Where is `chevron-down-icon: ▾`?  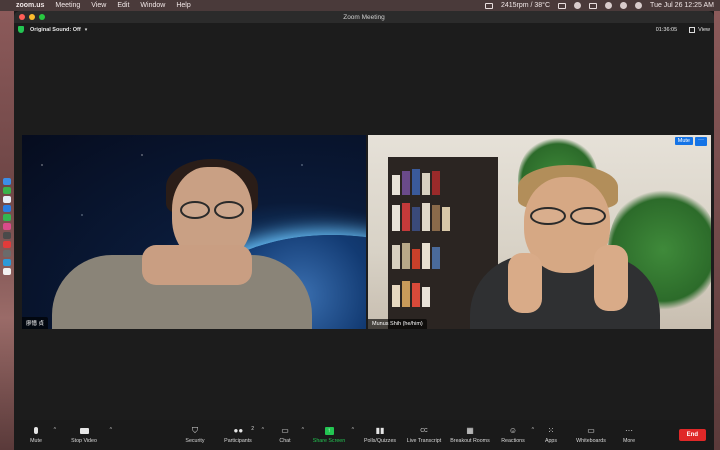 chevron-down-icon: ▾ is located at coordinates (86, 30).